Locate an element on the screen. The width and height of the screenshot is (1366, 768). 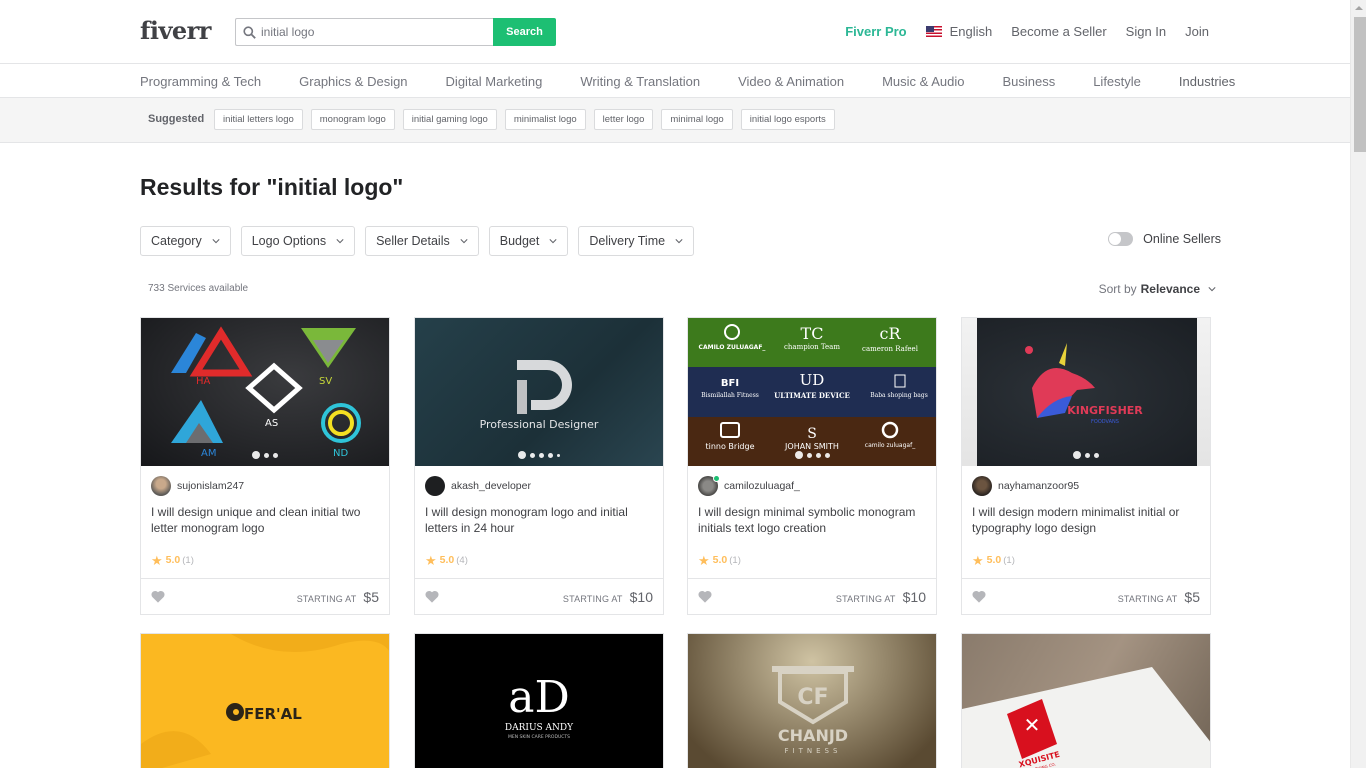
join-link: Join is located at coordinates (1197, 31).